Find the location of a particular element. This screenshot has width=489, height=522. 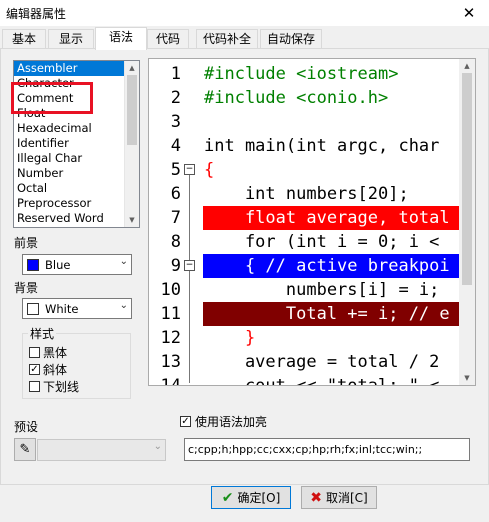

code-line-breakpoint: 9 − { // active breakpoi is located at coordinates (311, 266).